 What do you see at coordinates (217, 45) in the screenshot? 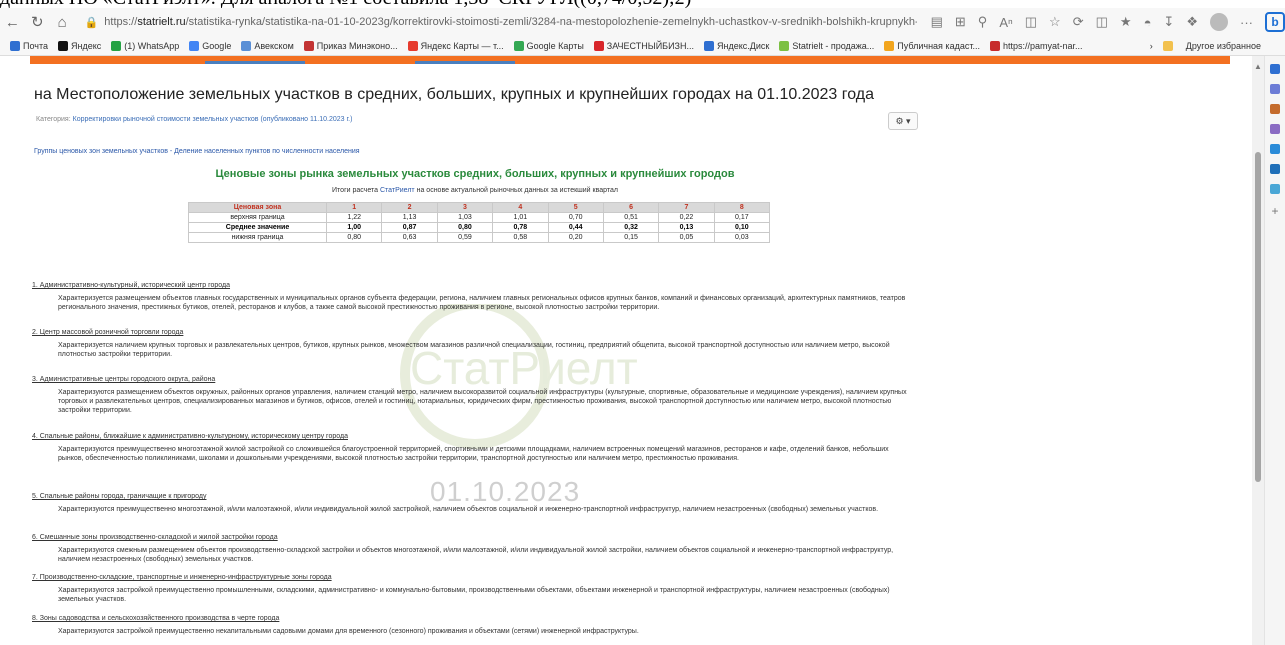
I see `bookmark-label: Google` at bounding box center [217, 45].